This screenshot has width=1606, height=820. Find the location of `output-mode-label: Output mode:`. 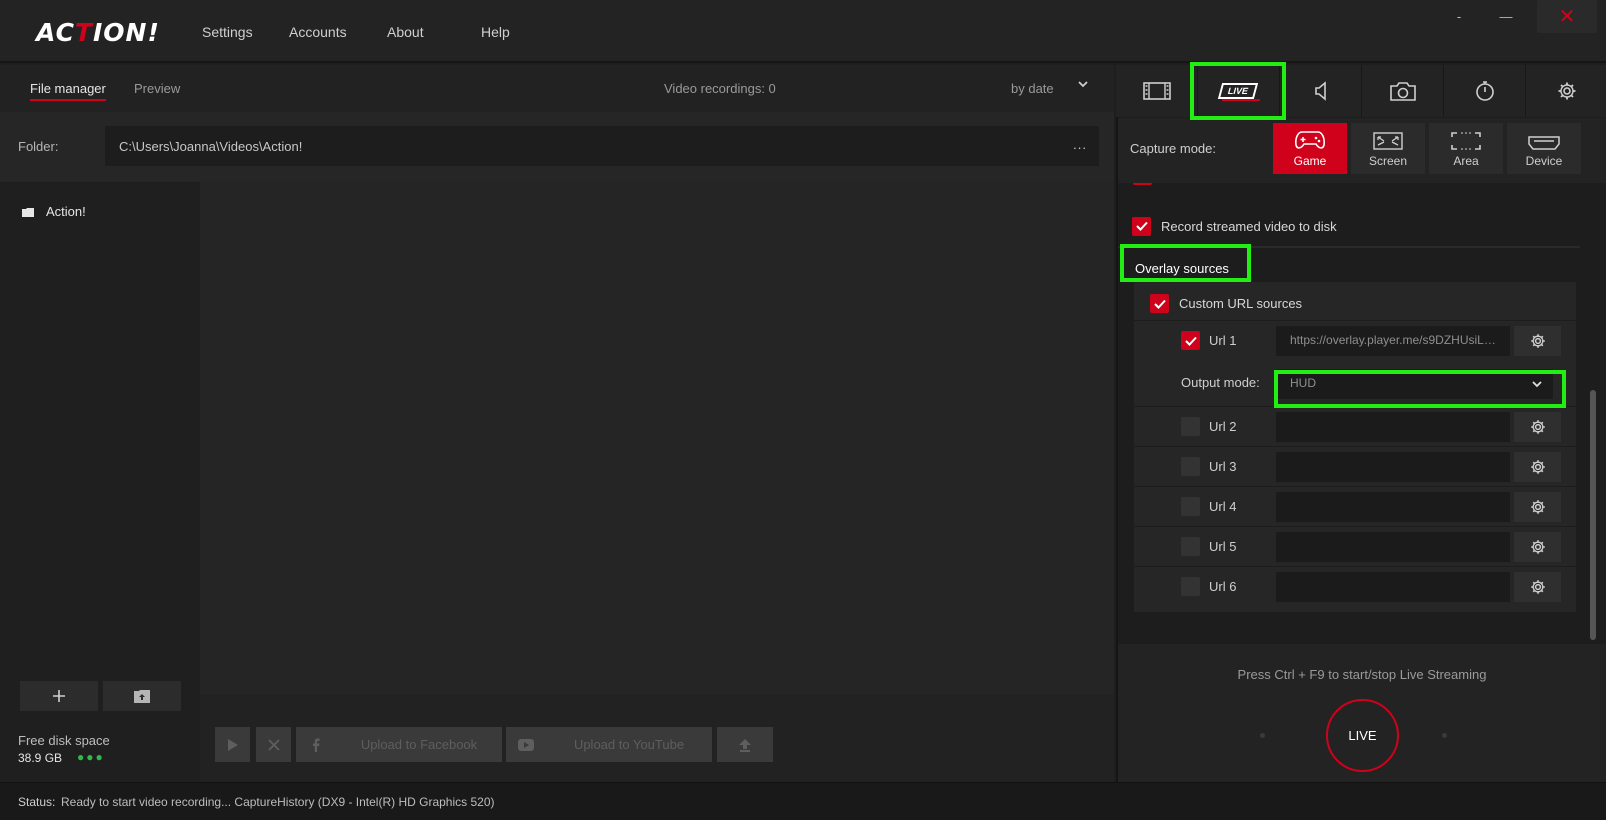

output-mode-label: Output mode: is located at coordinates (1220, 382).